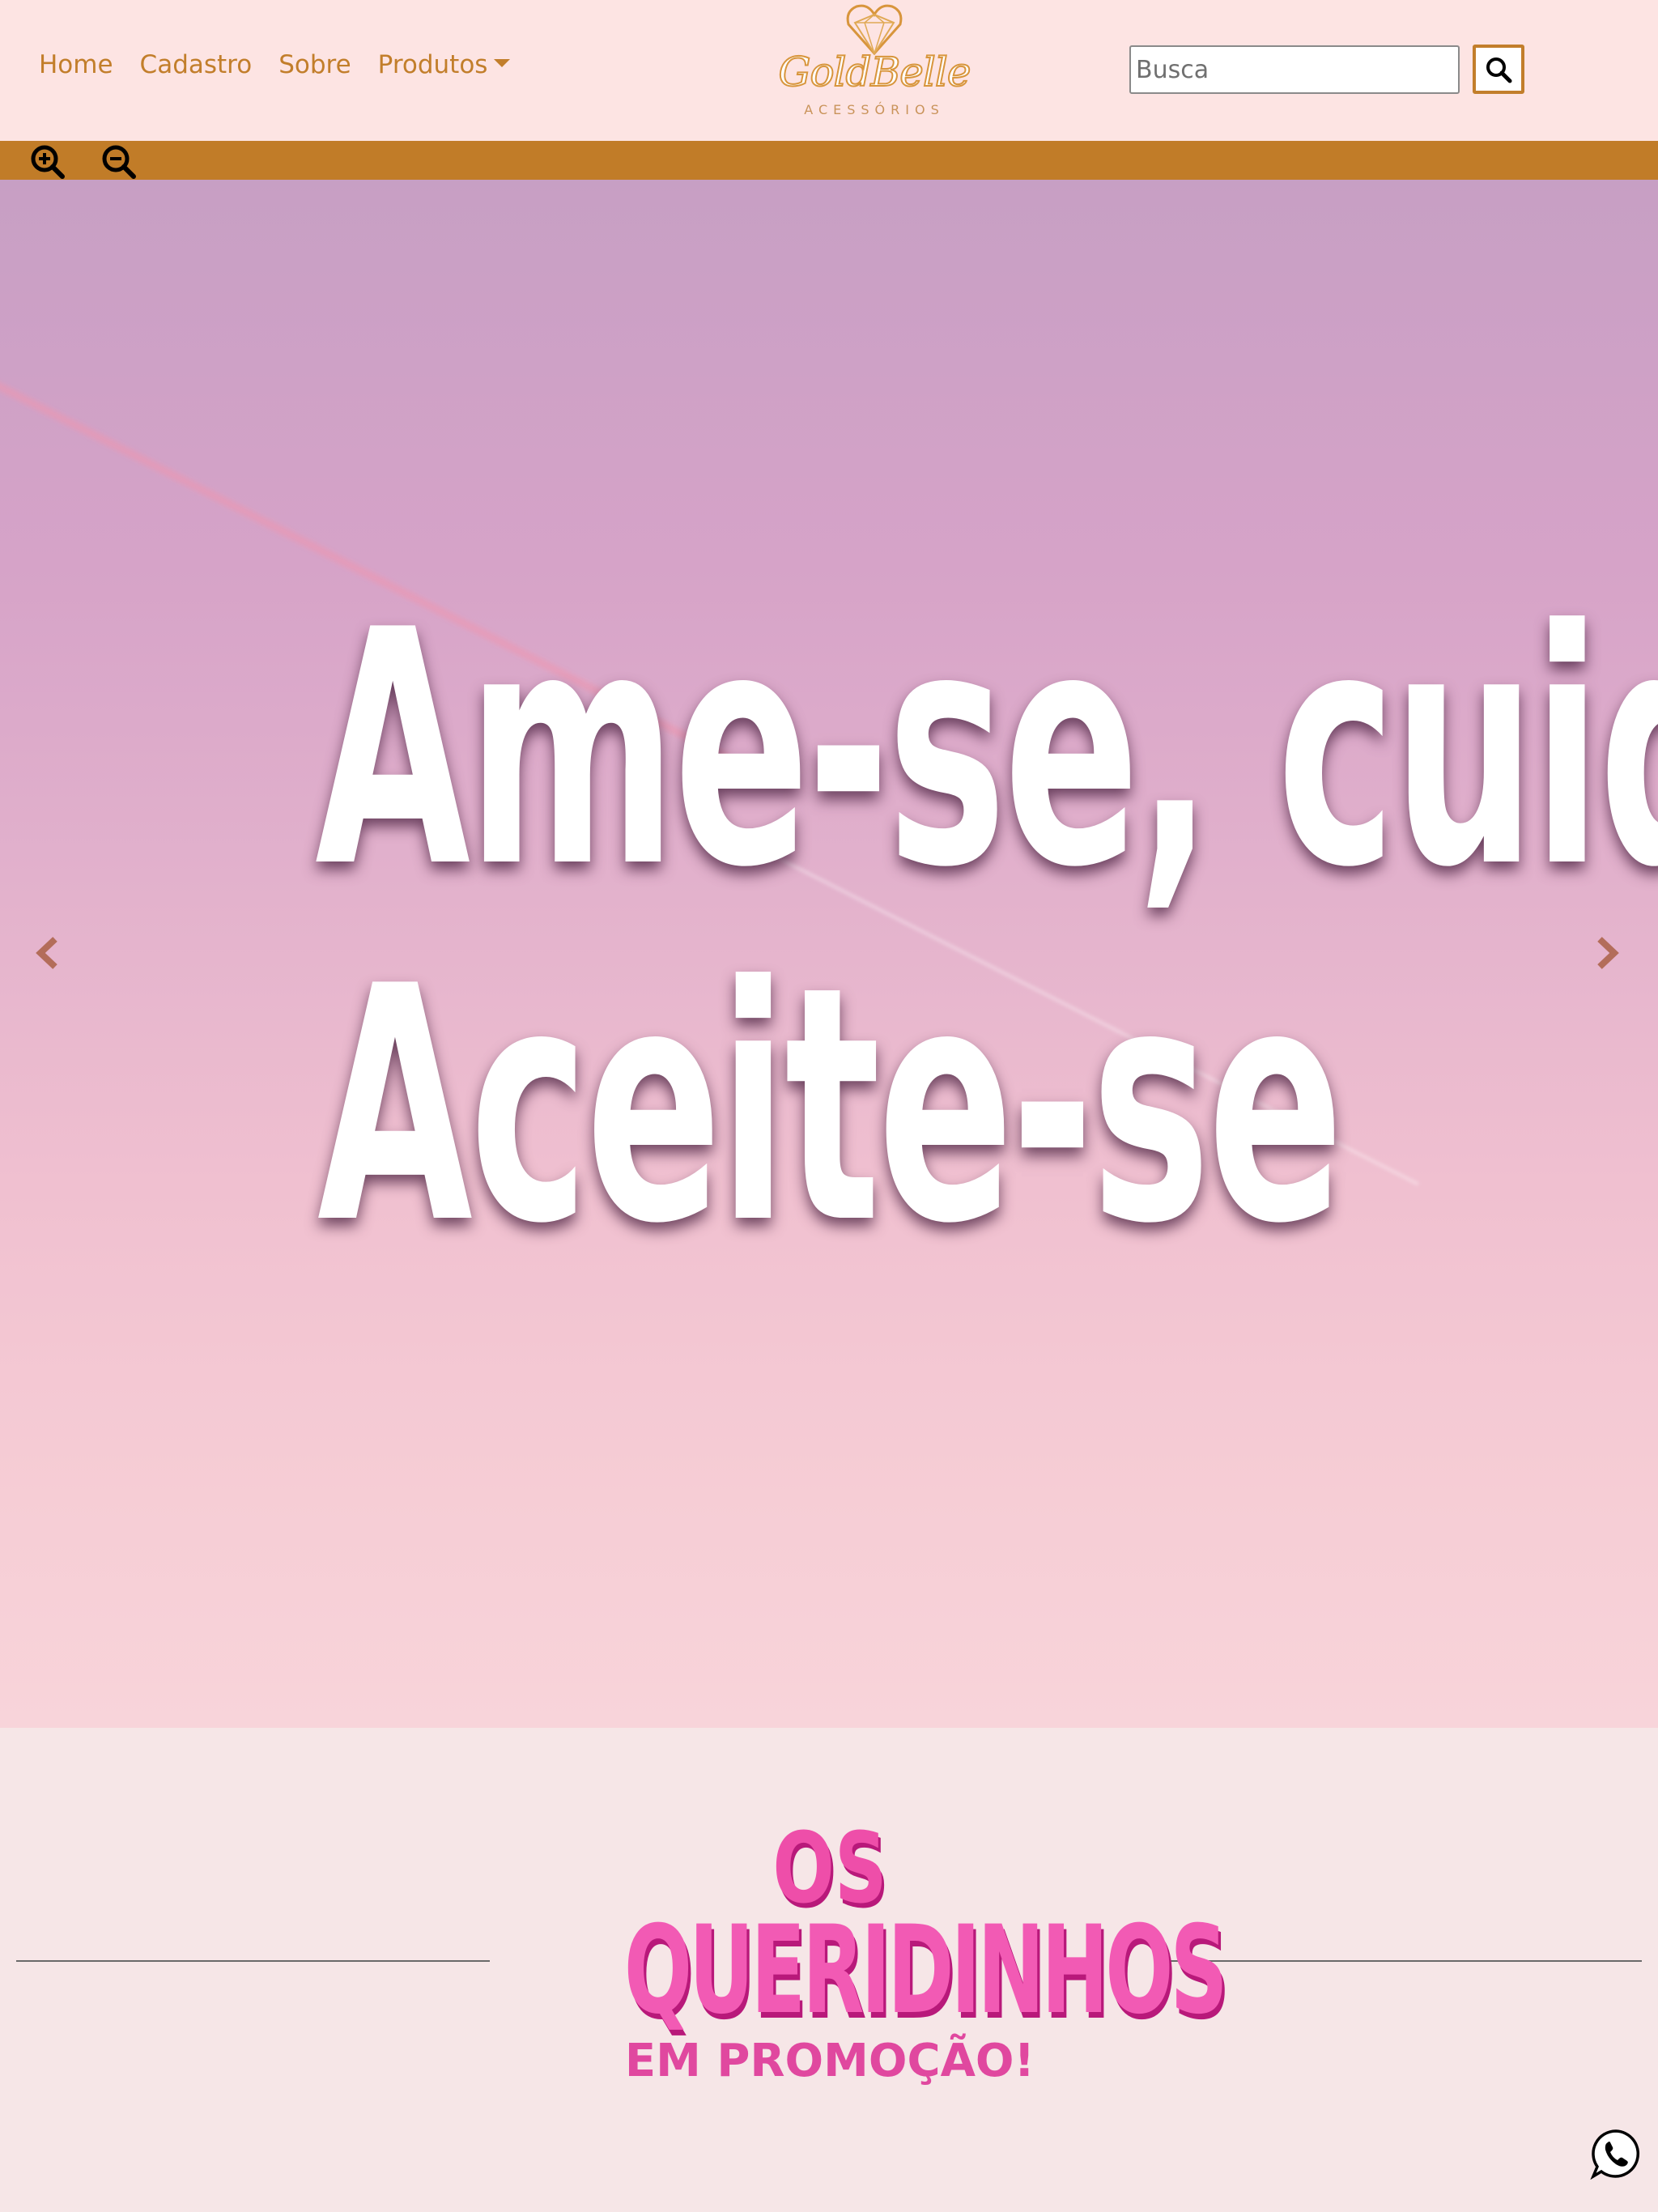 The height and width of the screenshot is (2212, 1658). I want to click on promo-banner: OS QUERIDINHOS EM PROMOÇÃO!, so click(873, 1952).